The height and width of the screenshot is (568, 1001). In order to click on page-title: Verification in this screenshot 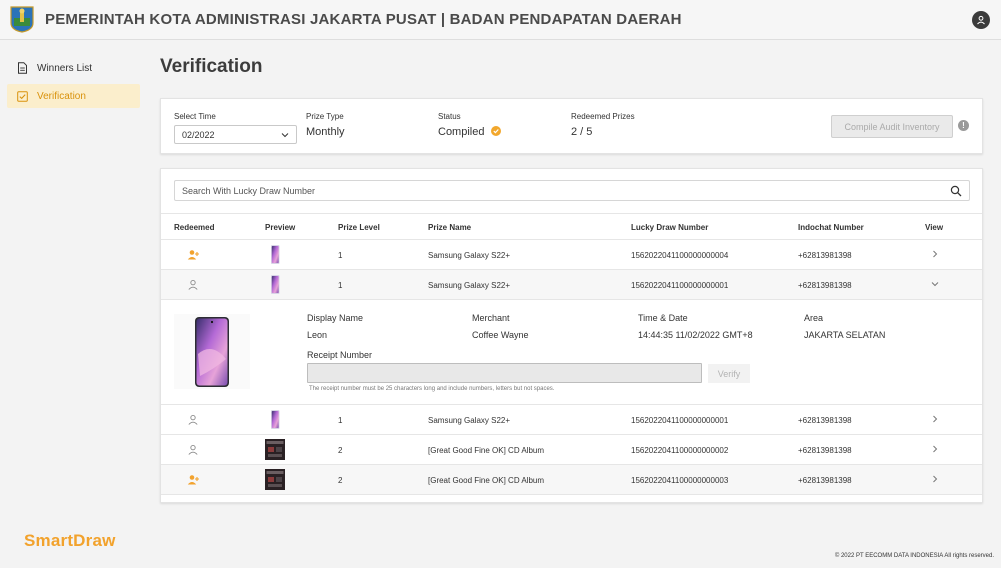, I will do `click(211, 66)`.